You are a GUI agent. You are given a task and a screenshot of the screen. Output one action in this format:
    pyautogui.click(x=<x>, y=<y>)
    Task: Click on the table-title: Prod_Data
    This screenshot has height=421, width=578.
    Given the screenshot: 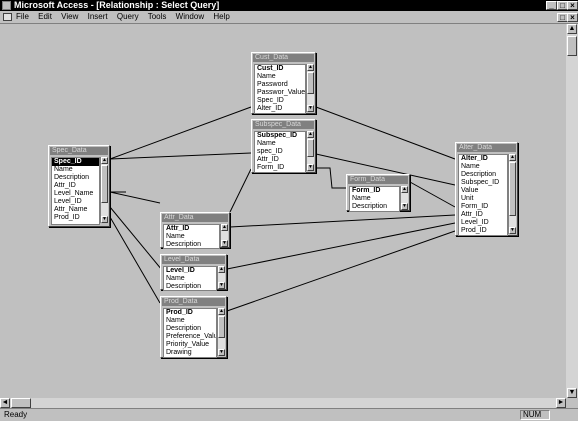 What is the action you would take?
    pyautogui.click(x=193, y=302)
    